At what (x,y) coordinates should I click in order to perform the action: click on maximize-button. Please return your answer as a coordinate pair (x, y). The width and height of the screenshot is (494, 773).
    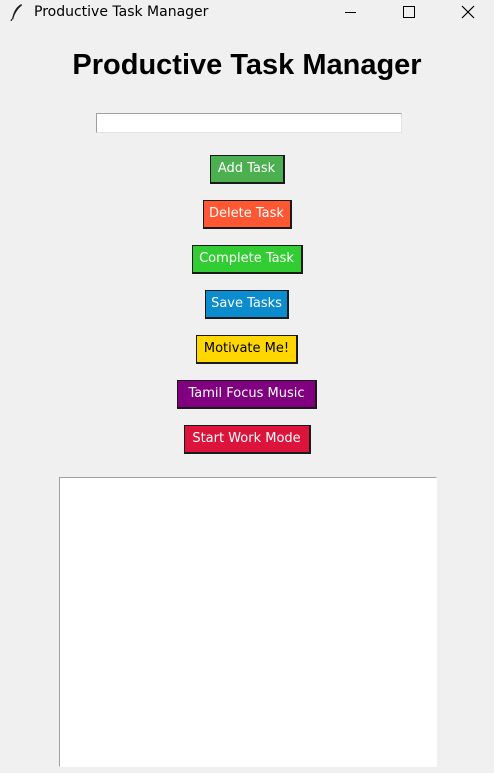
    Looking at the image, I should click on (408, 13).